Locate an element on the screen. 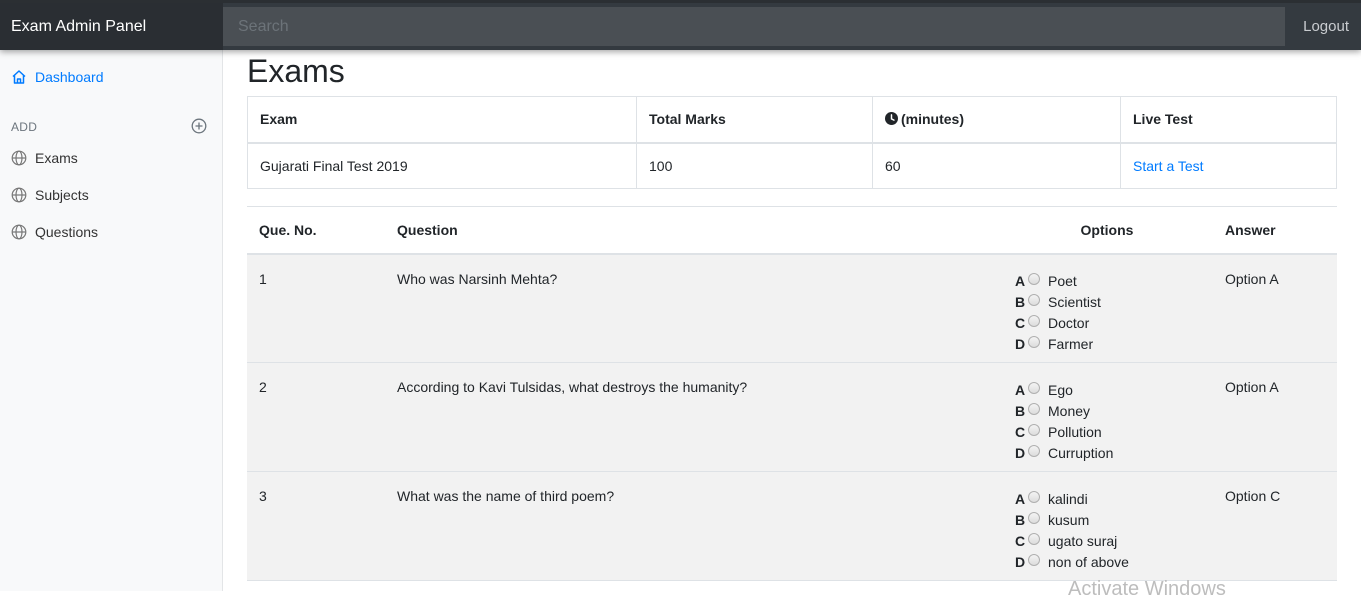 The width and height of the screenshot is (1361, 601). option-text: Doctor is located at coordinates (1069, 323).